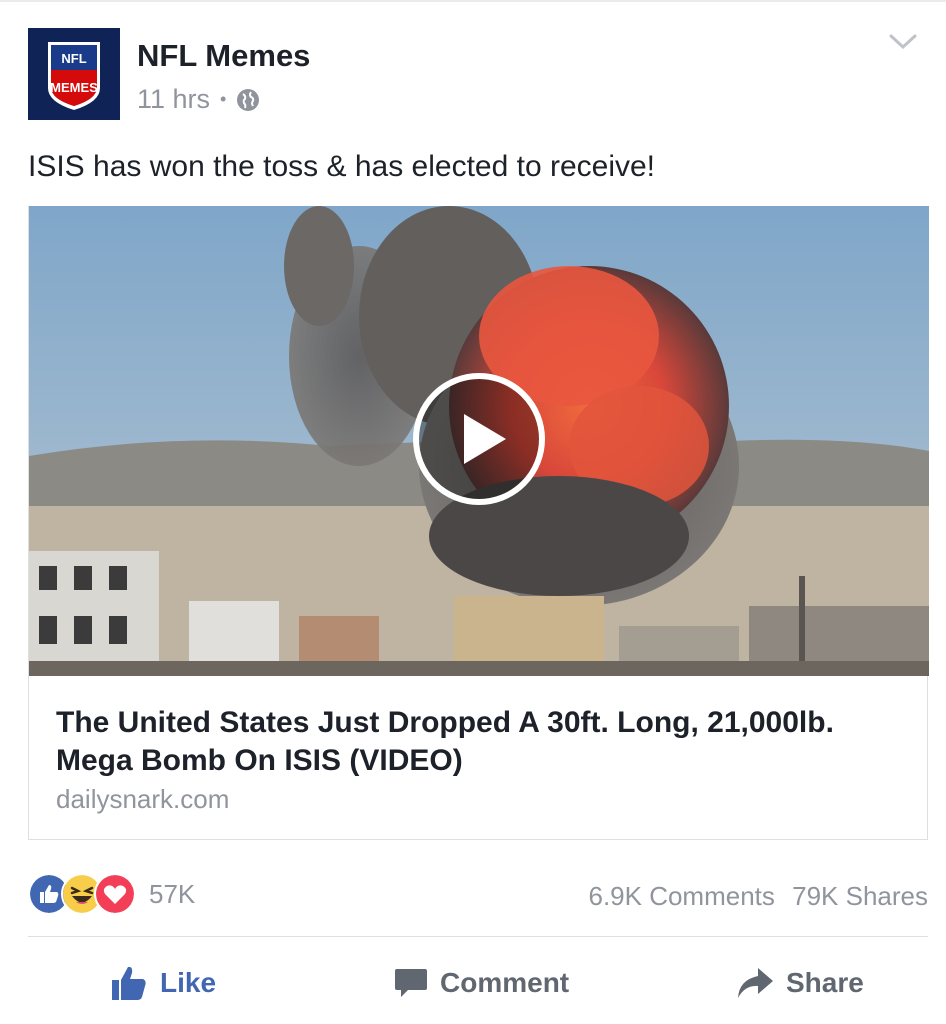  I want to click on share-label: Share, so click(825, 982).